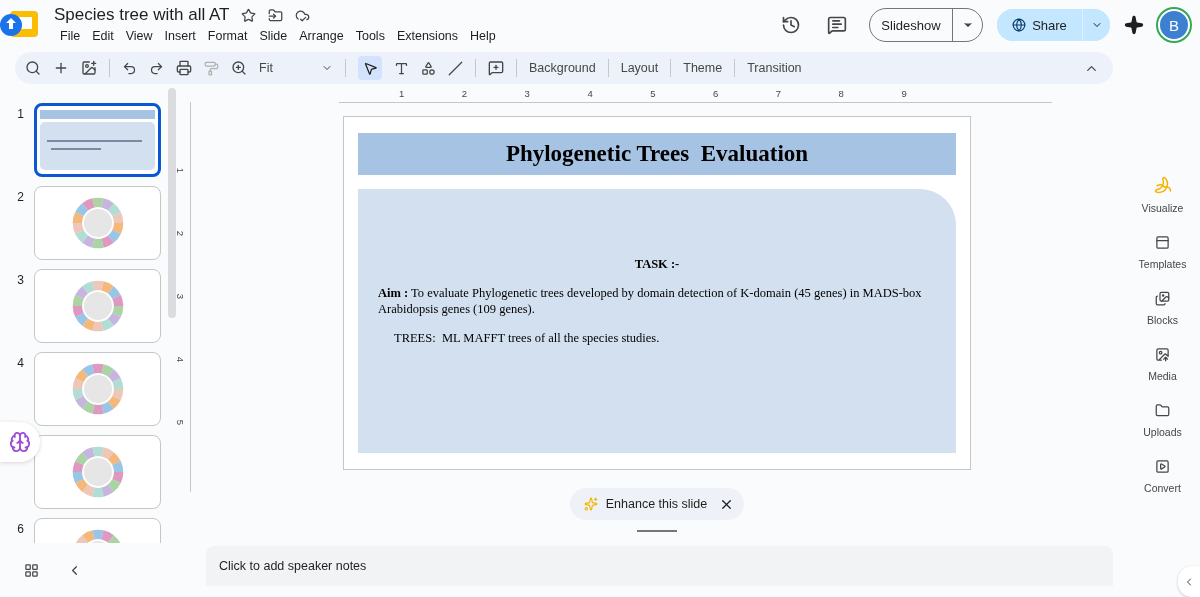  I want to click on side-panel-button: Uploads, so click(1162, 420).